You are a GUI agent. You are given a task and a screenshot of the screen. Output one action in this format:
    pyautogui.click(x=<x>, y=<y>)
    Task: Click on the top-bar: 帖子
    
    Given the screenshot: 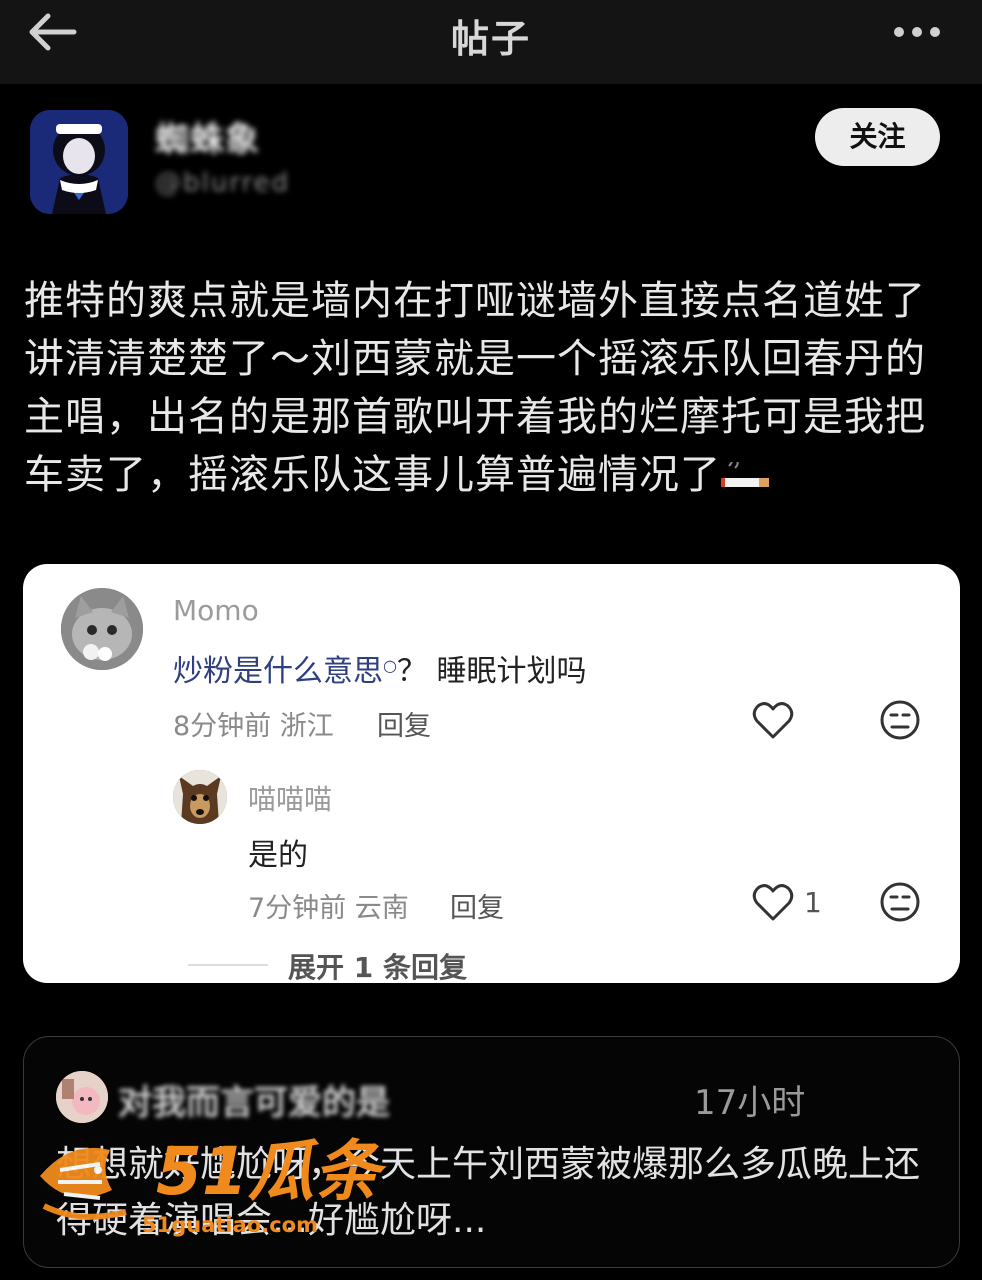 What is the action you would take?
    pyautogui.click(x=491, y=42)
    